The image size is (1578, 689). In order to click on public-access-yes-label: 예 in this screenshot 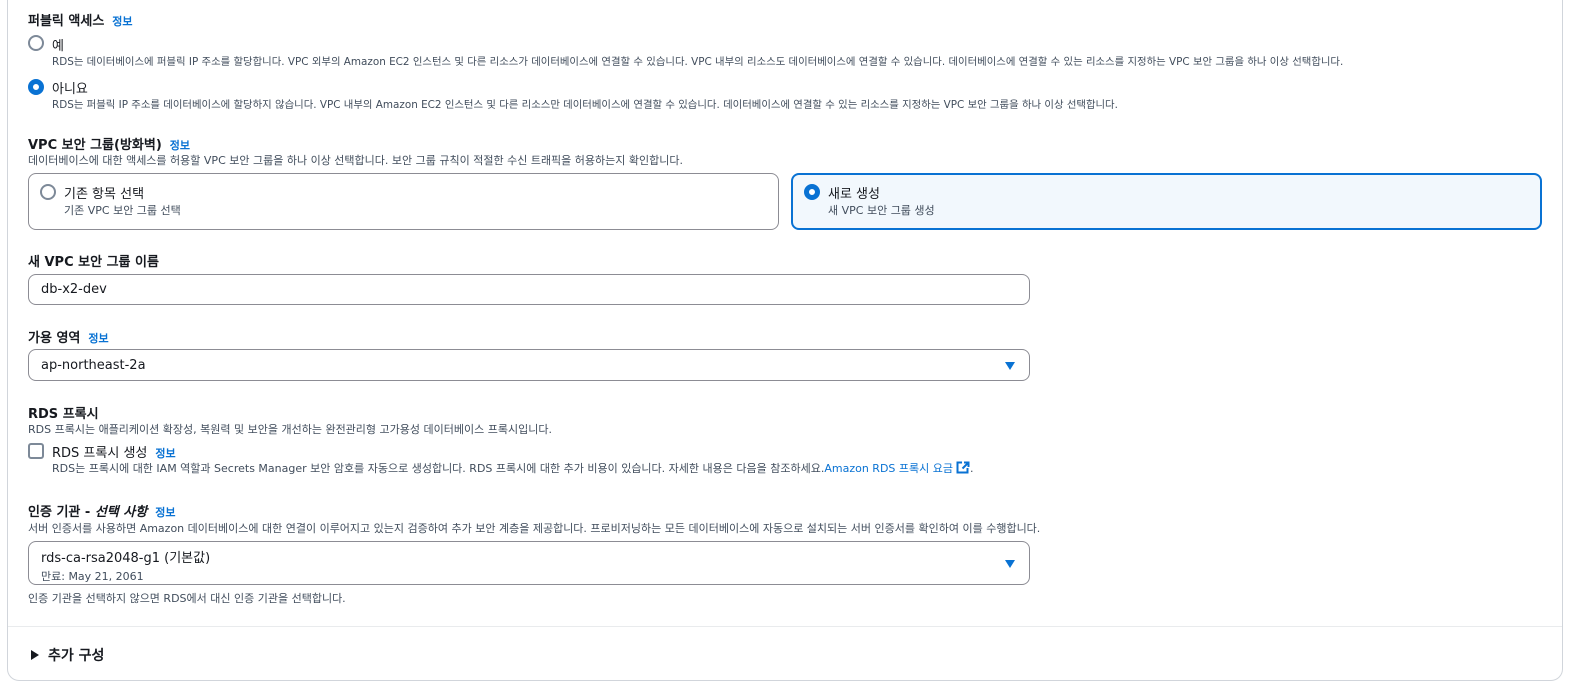, I will do `click(58, 44)`.